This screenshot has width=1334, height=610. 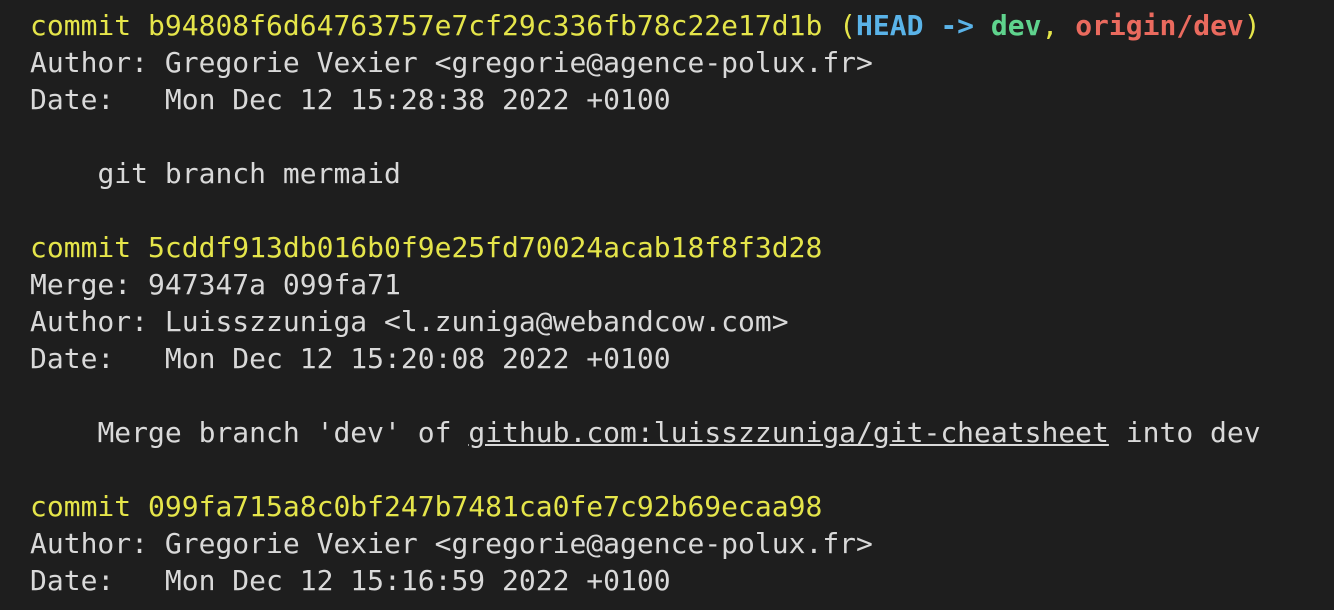 I want to click on merge-label: Merge:, so click(x=81, y=284).